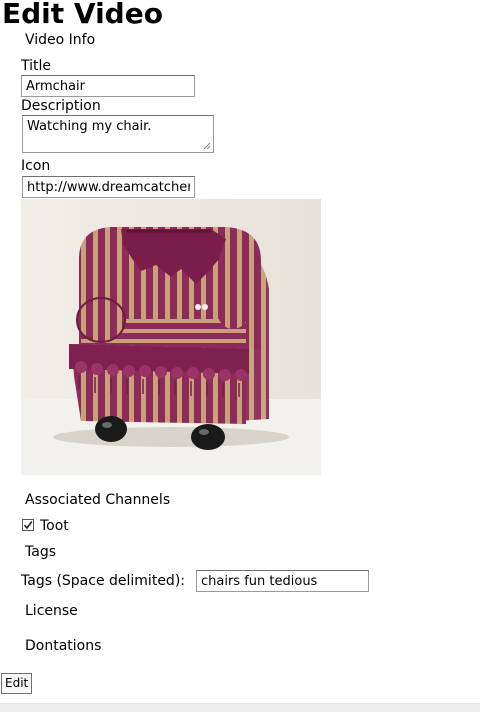 The image size is (480, 712). What do you see at coordinates (282, 581) in the screenshot?
I see `tags-input` at bounding box center [282, 581].